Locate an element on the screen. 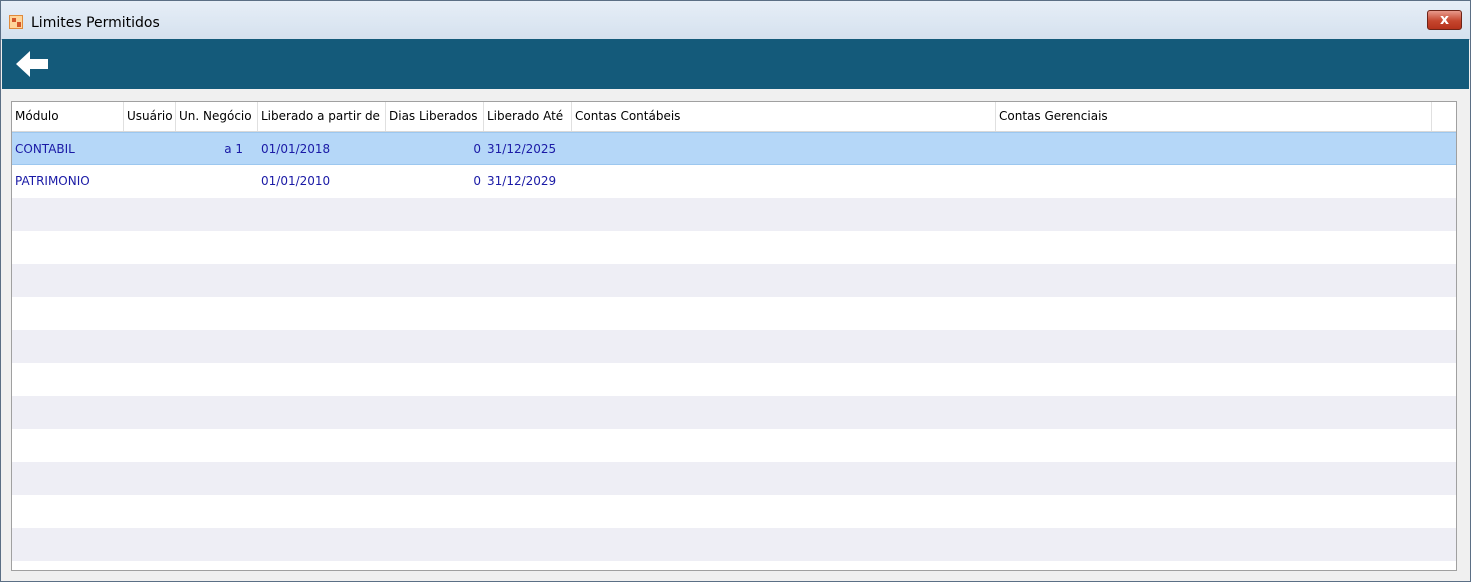 This screenshot has height=584, width=1473. column-header-liberado-ate: Liberado Até is located at coordinates (528, 116).